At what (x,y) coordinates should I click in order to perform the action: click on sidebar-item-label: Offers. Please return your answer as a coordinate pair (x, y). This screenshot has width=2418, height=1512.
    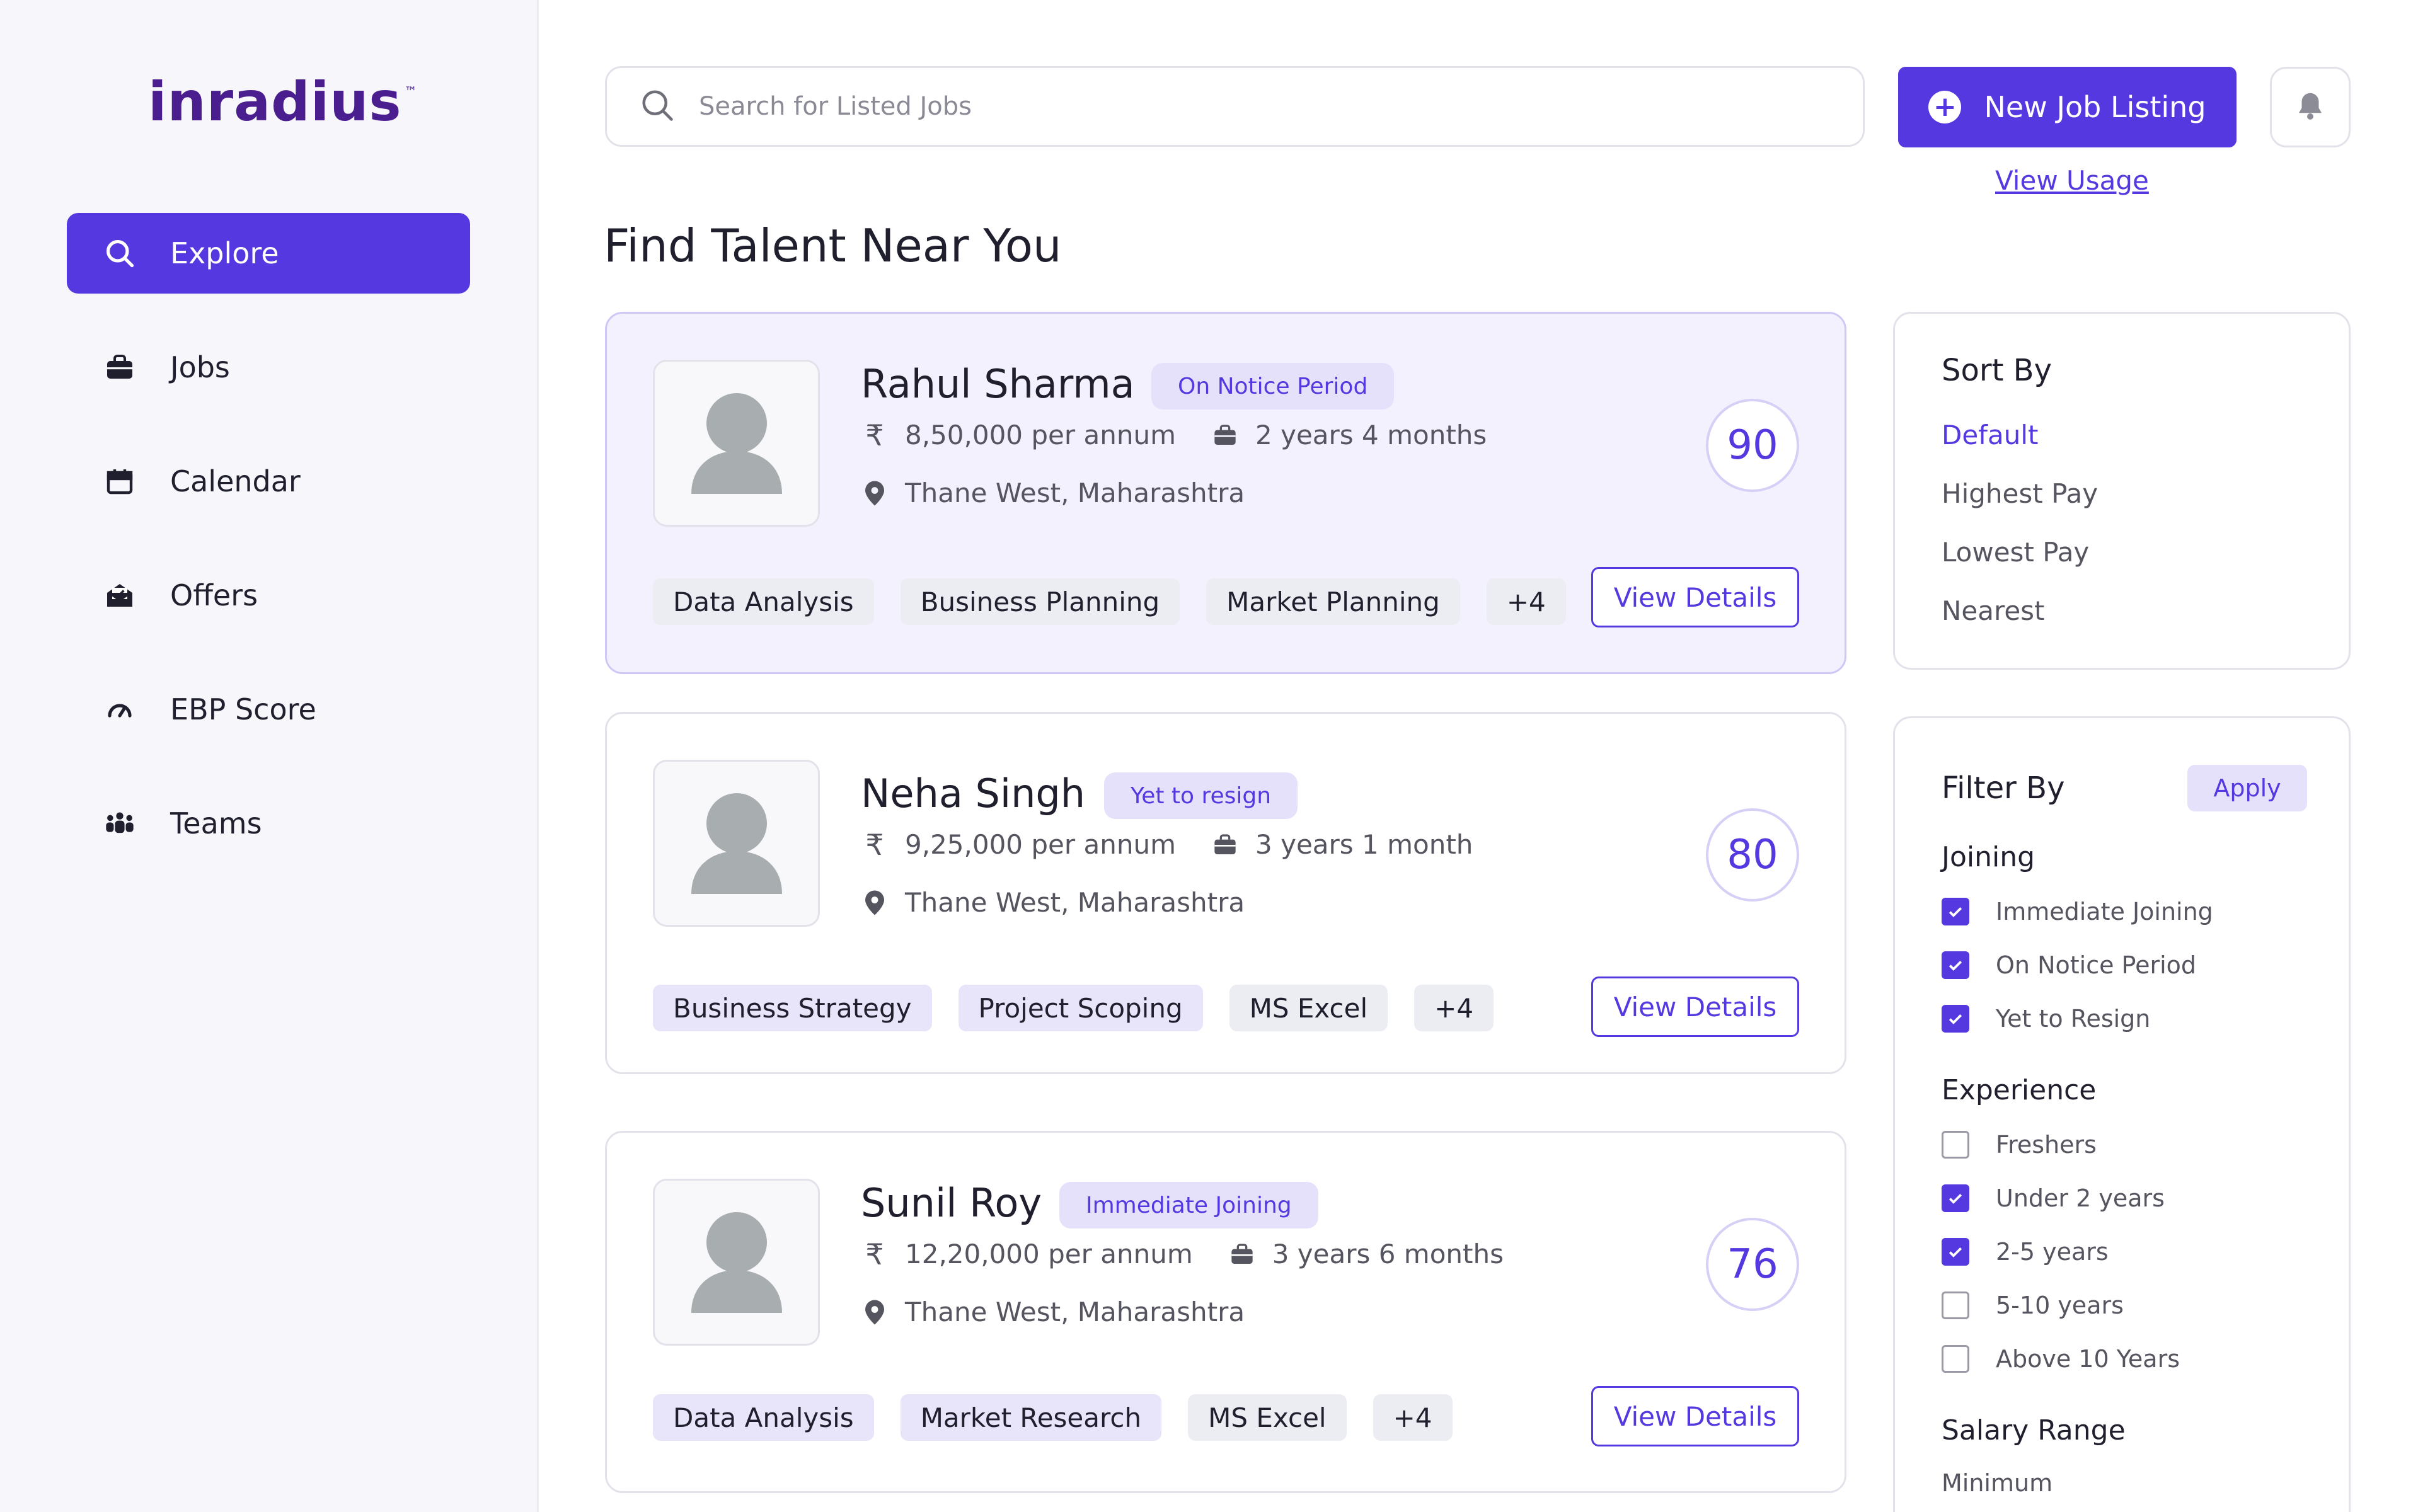
    Looking at the image, I should click on (214, 595).